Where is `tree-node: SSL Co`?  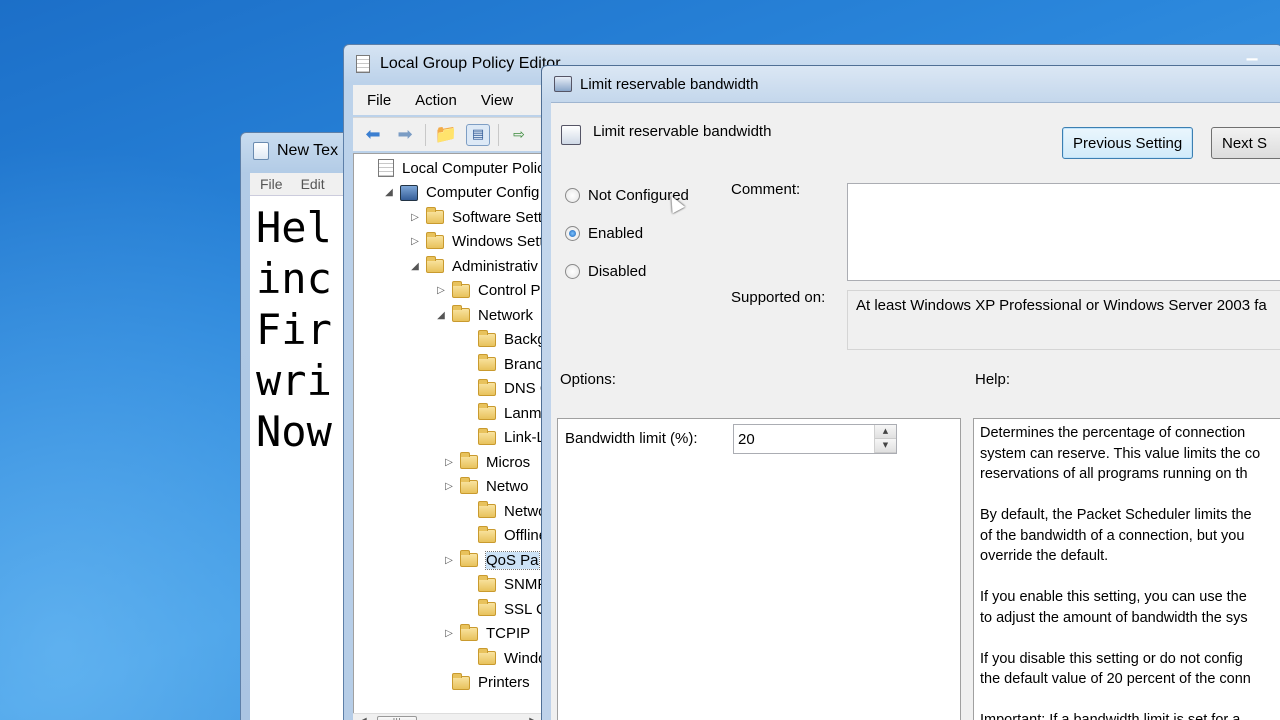 tree-node: SSL Co is located at coordinates (501, 609).